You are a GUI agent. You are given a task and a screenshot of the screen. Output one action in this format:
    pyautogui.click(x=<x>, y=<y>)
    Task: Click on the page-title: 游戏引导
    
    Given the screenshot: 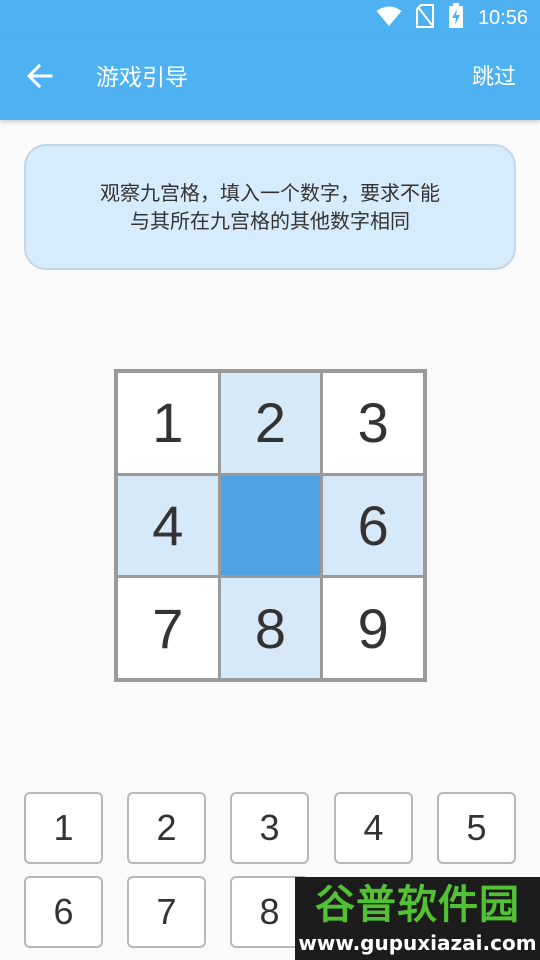 What is the action you would take?
    pyautogui.click(x=142, y=78)
    